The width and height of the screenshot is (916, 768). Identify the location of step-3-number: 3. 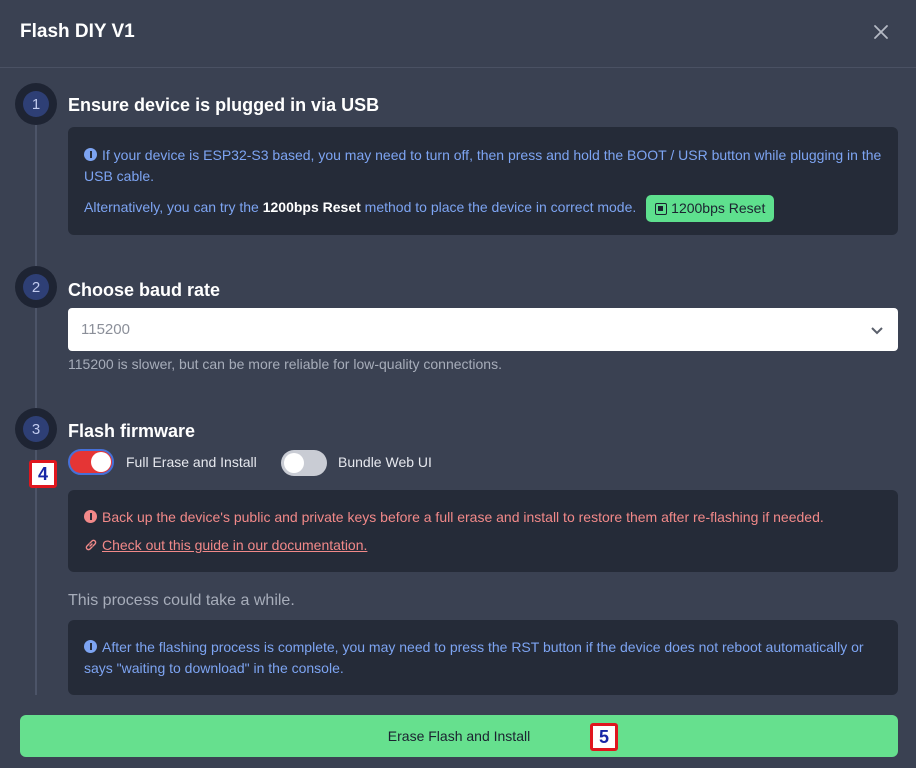
(36, 429).